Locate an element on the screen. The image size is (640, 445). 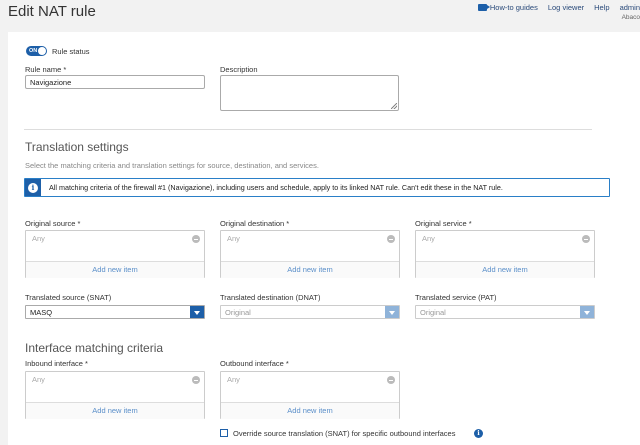
how-to-guides-link: How-to guides is located at coordinates (507, 7).